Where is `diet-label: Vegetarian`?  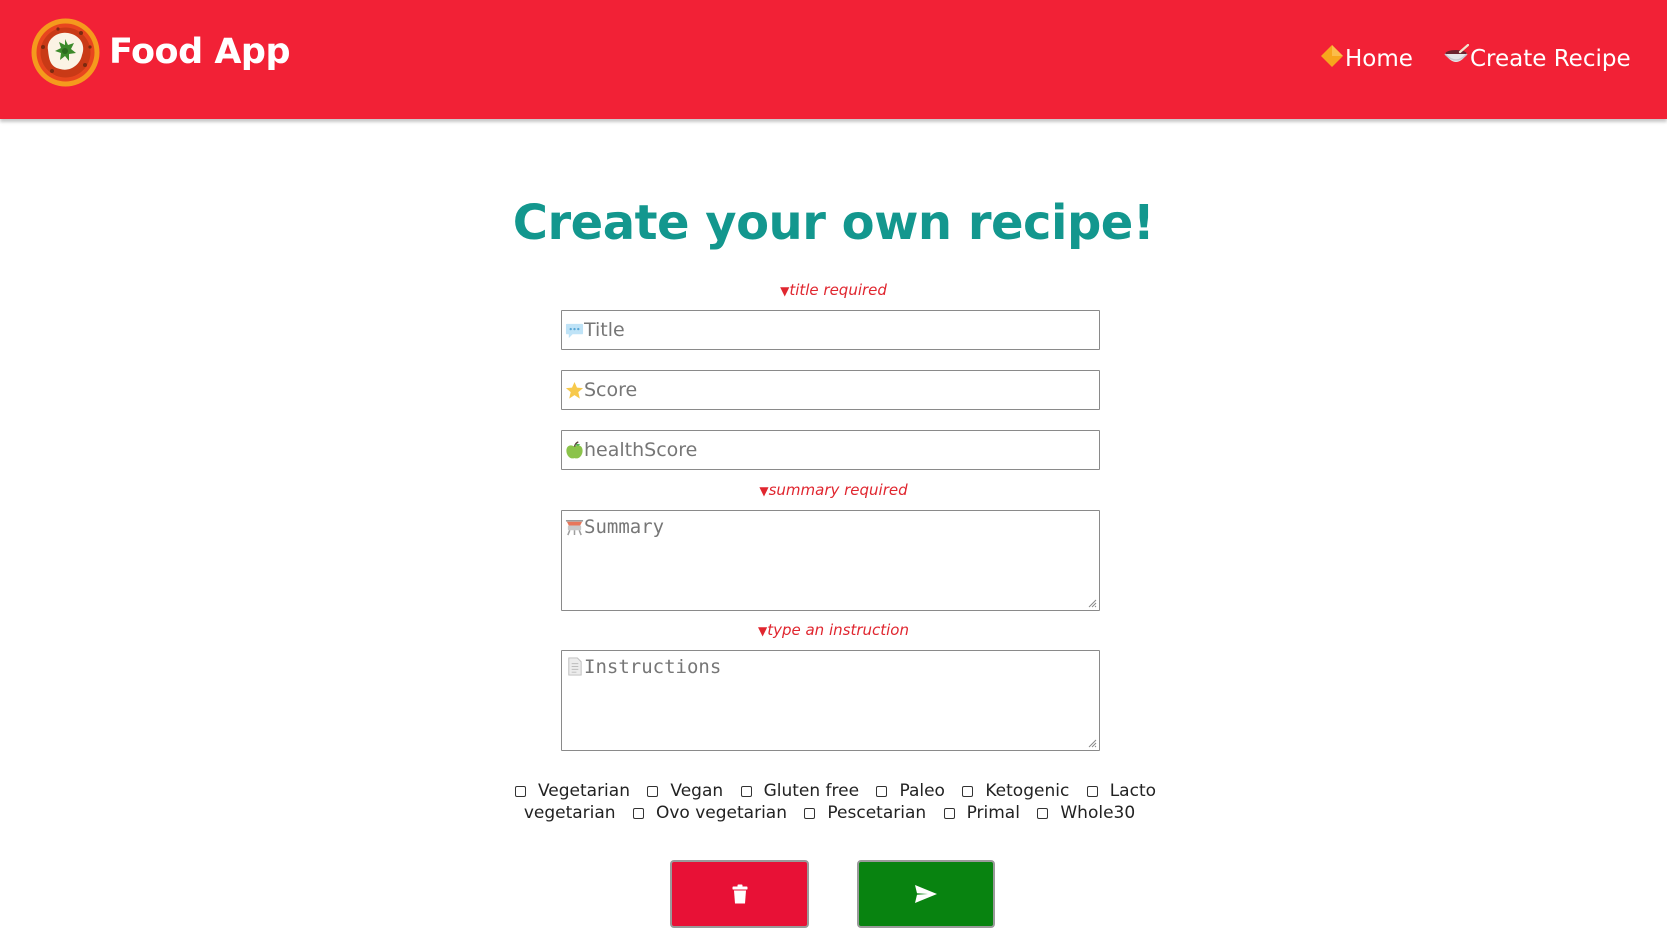 diet-label: Vegetarian is located at coordinates (583, 791).